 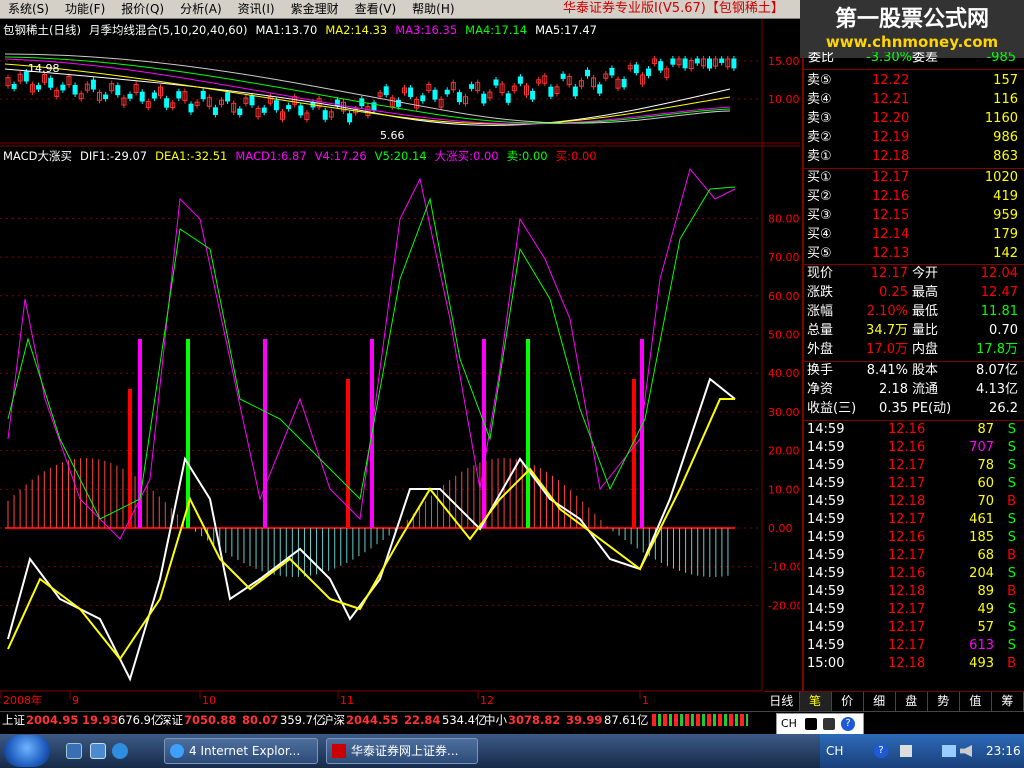 What do you see at coordinates (829, 724) in the screenshot?
I see `ime-mode-icon` at bounding box center [829, 724].